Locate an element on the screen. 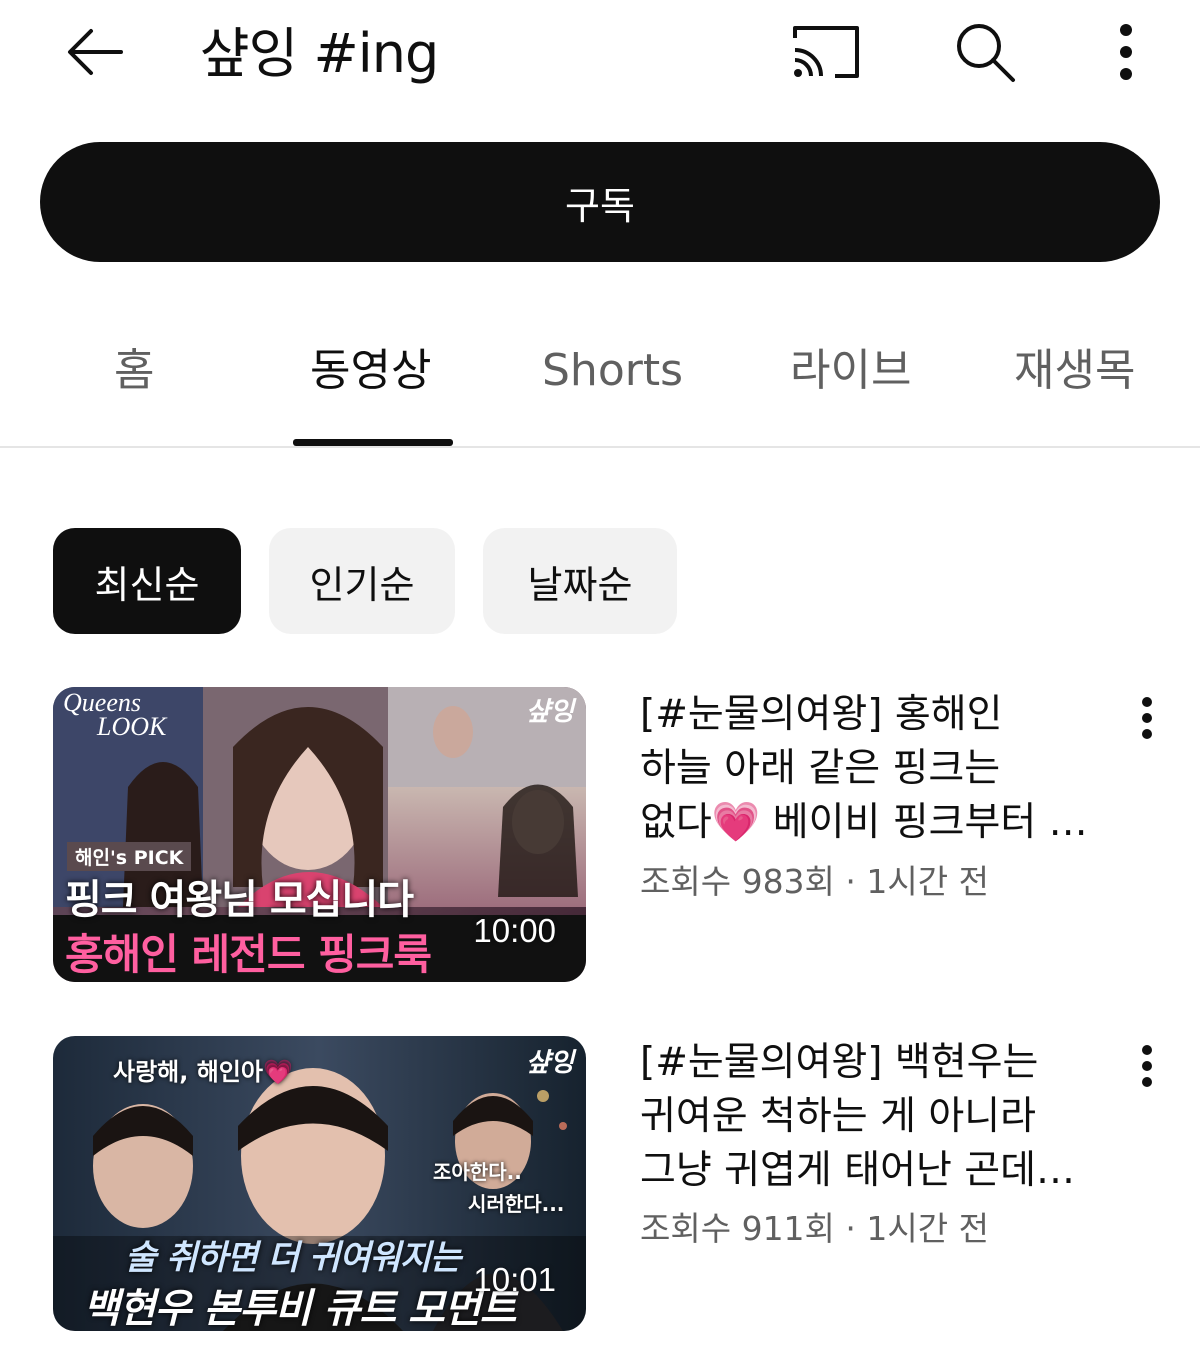  back-arrow-icon is located at coordinates (95, 52).